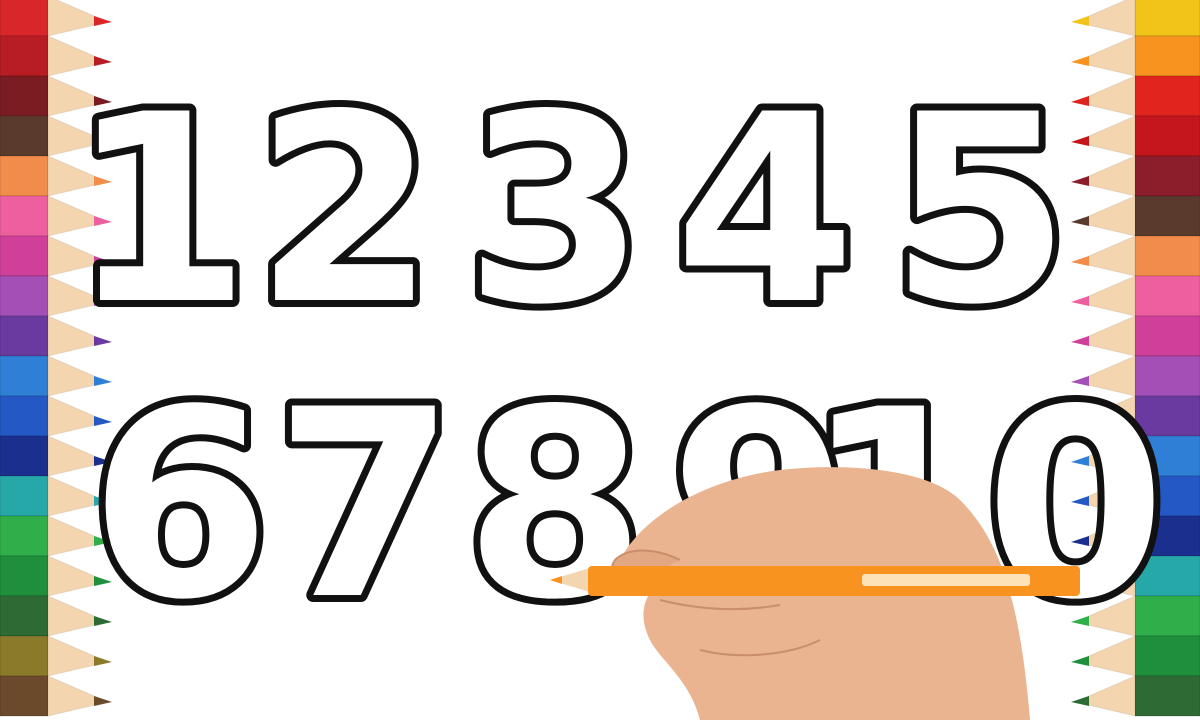 The image size is (1200, 720). What do you see at coordinates (160, 211) in the screenshot?
I see `number-1: 1` at bounding box center [160, 211].